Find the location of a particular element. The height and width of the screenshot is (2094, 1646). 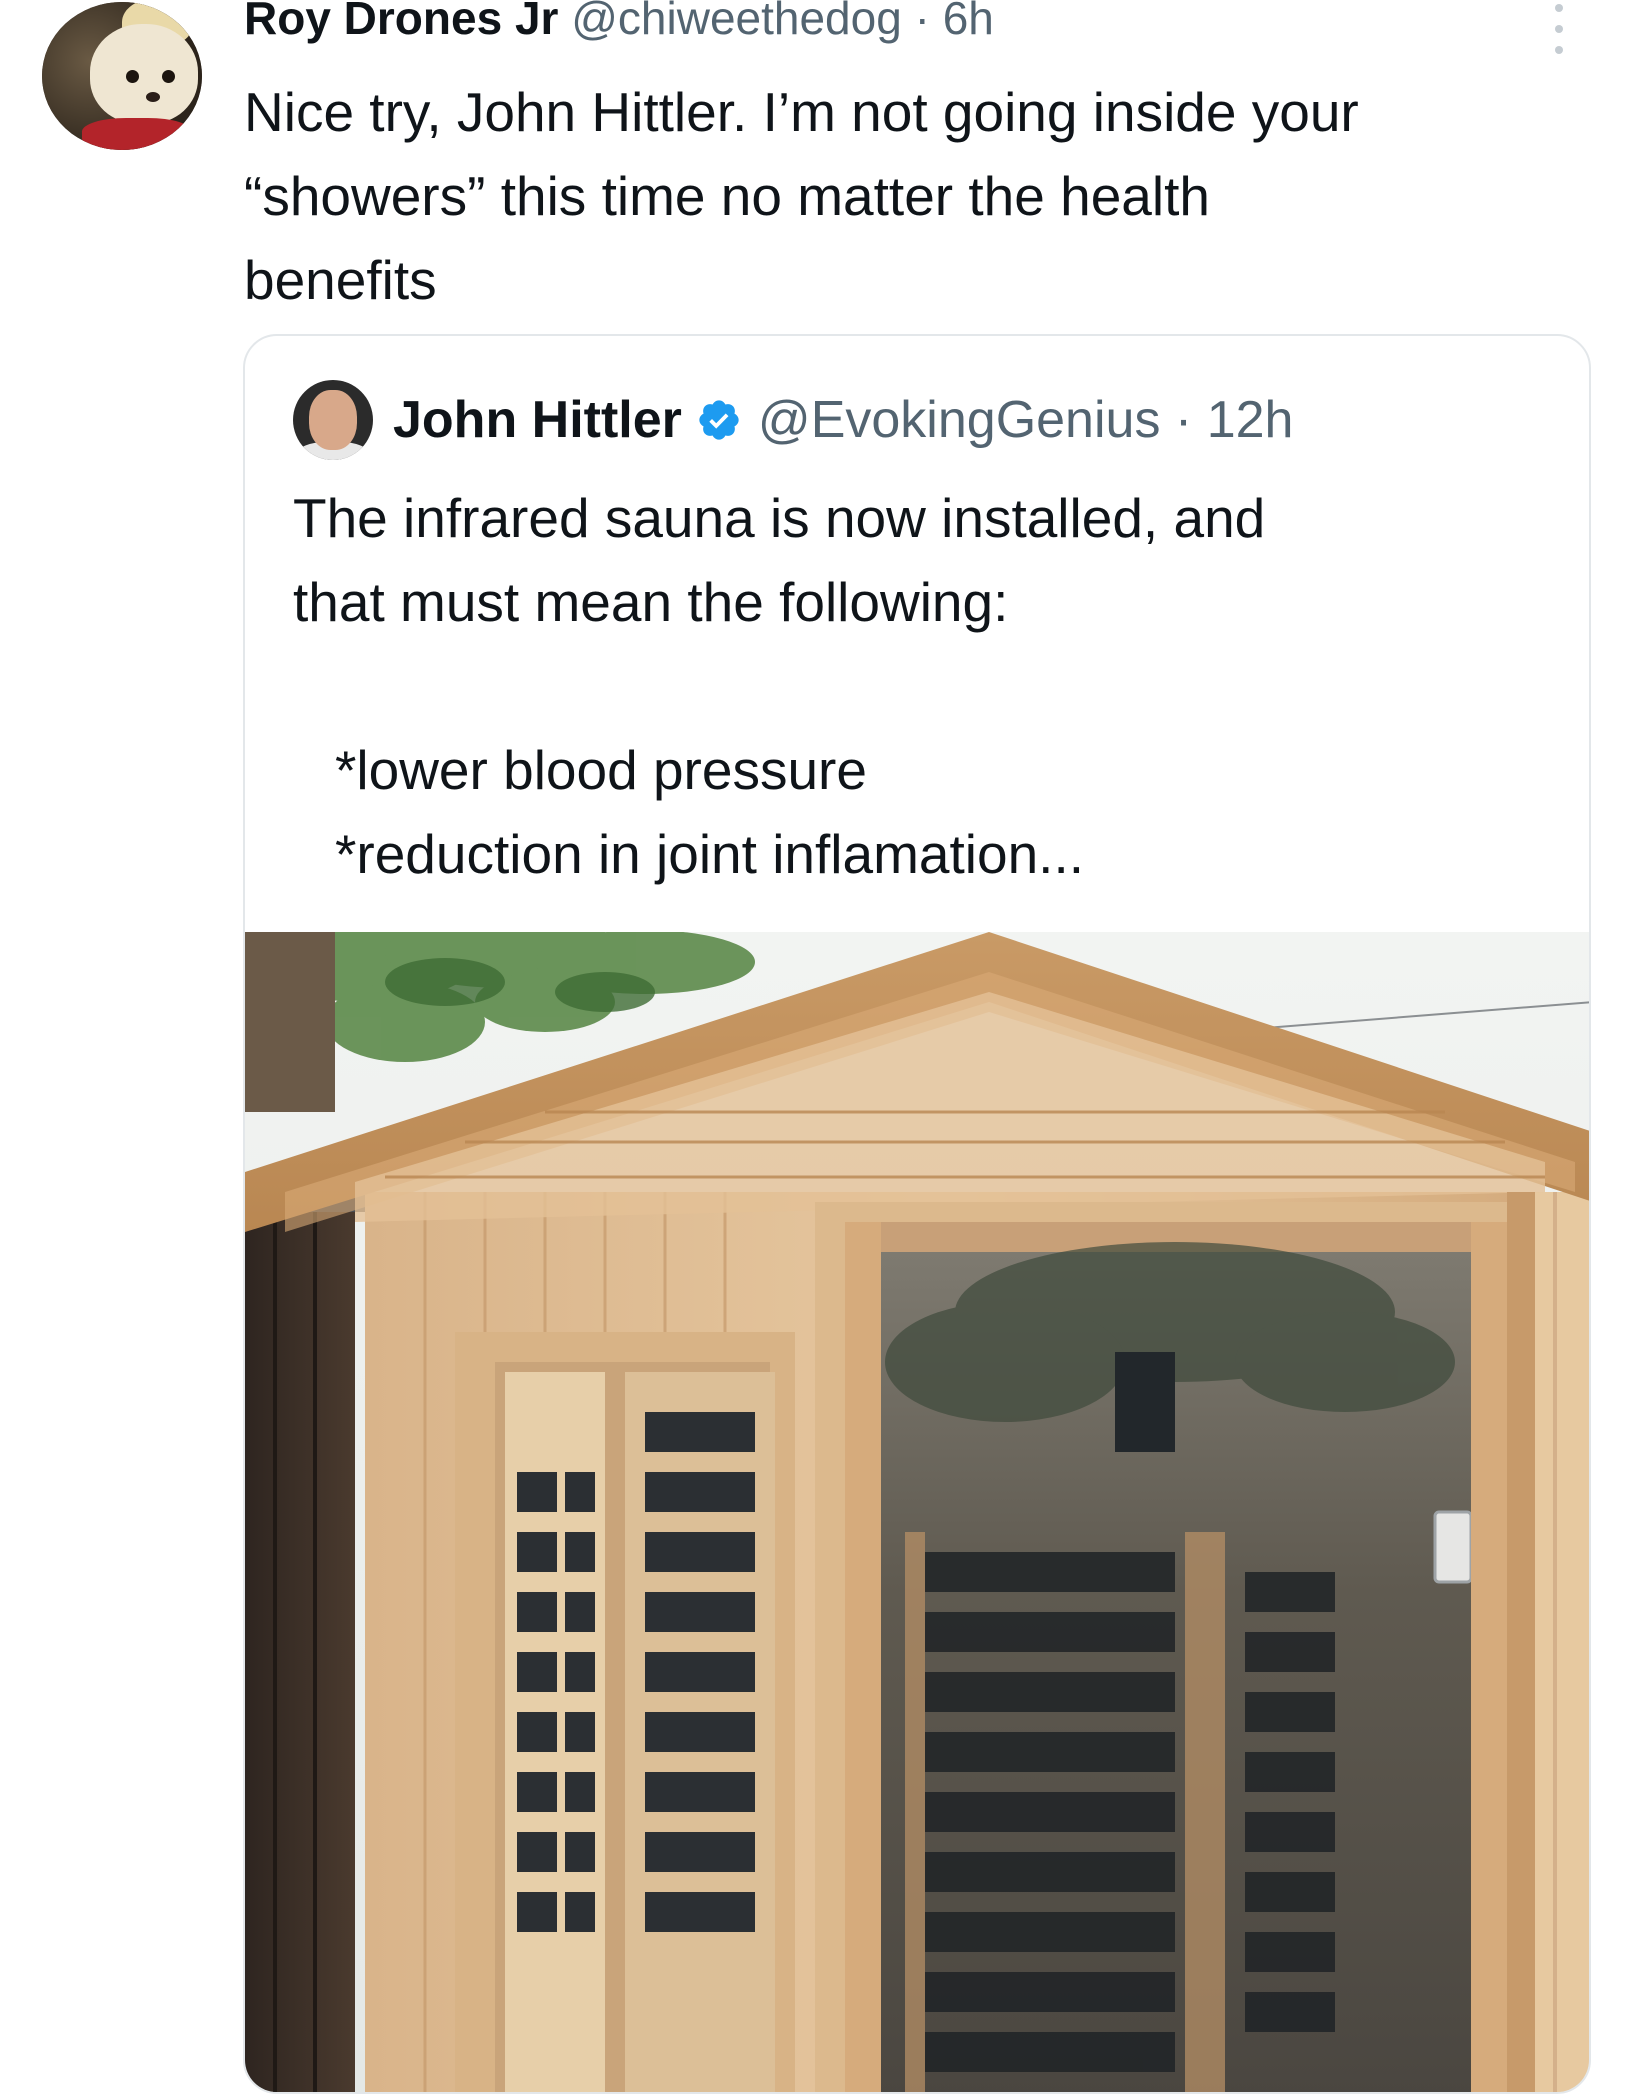

quoted-post-timestamp: 12h is located at coordinates (1250, 420).